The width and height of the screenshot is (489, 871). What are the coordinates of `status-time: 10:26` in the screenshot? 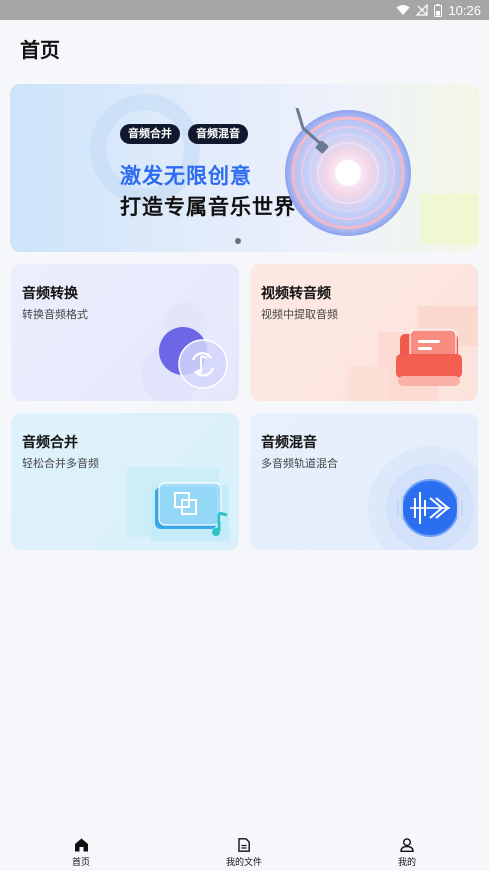 It's located at (464, 10).